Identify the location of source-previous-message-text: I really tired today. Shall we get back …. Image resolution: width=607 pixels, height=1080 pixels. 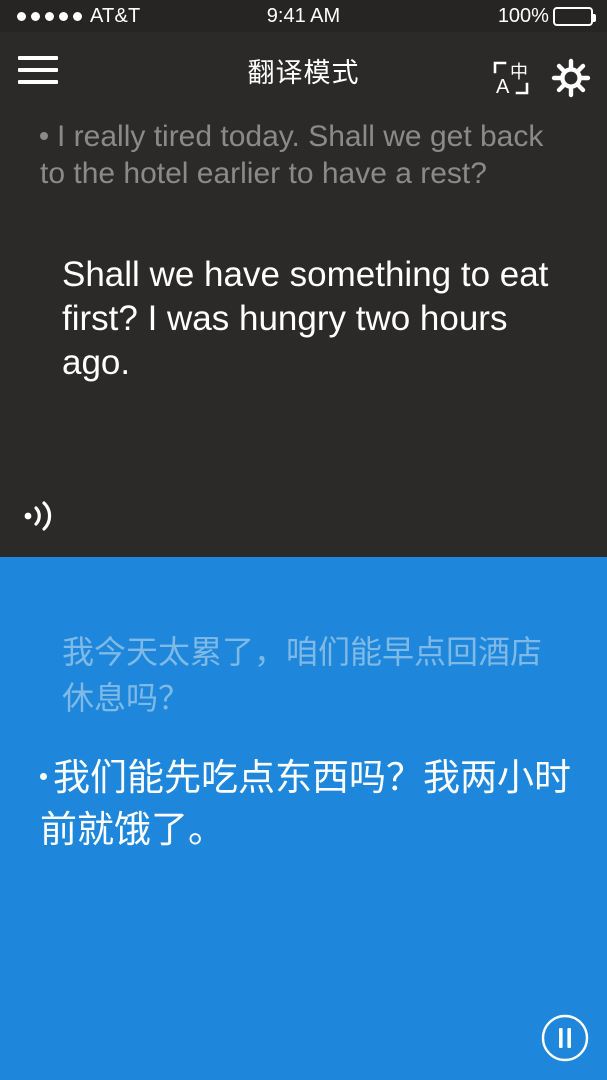
(292, 155).